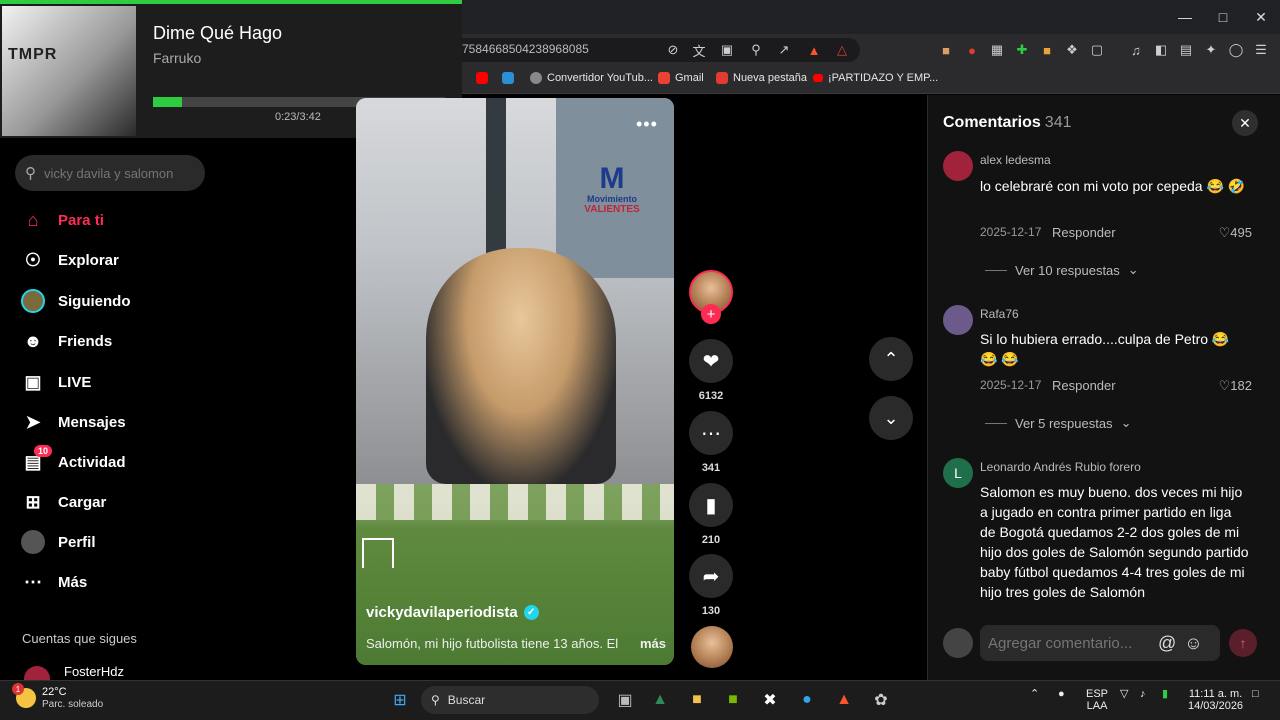  Describe the element at coordinates (1245, 123) in the screenshot. I see `close-comments-button: ✕` at that location.